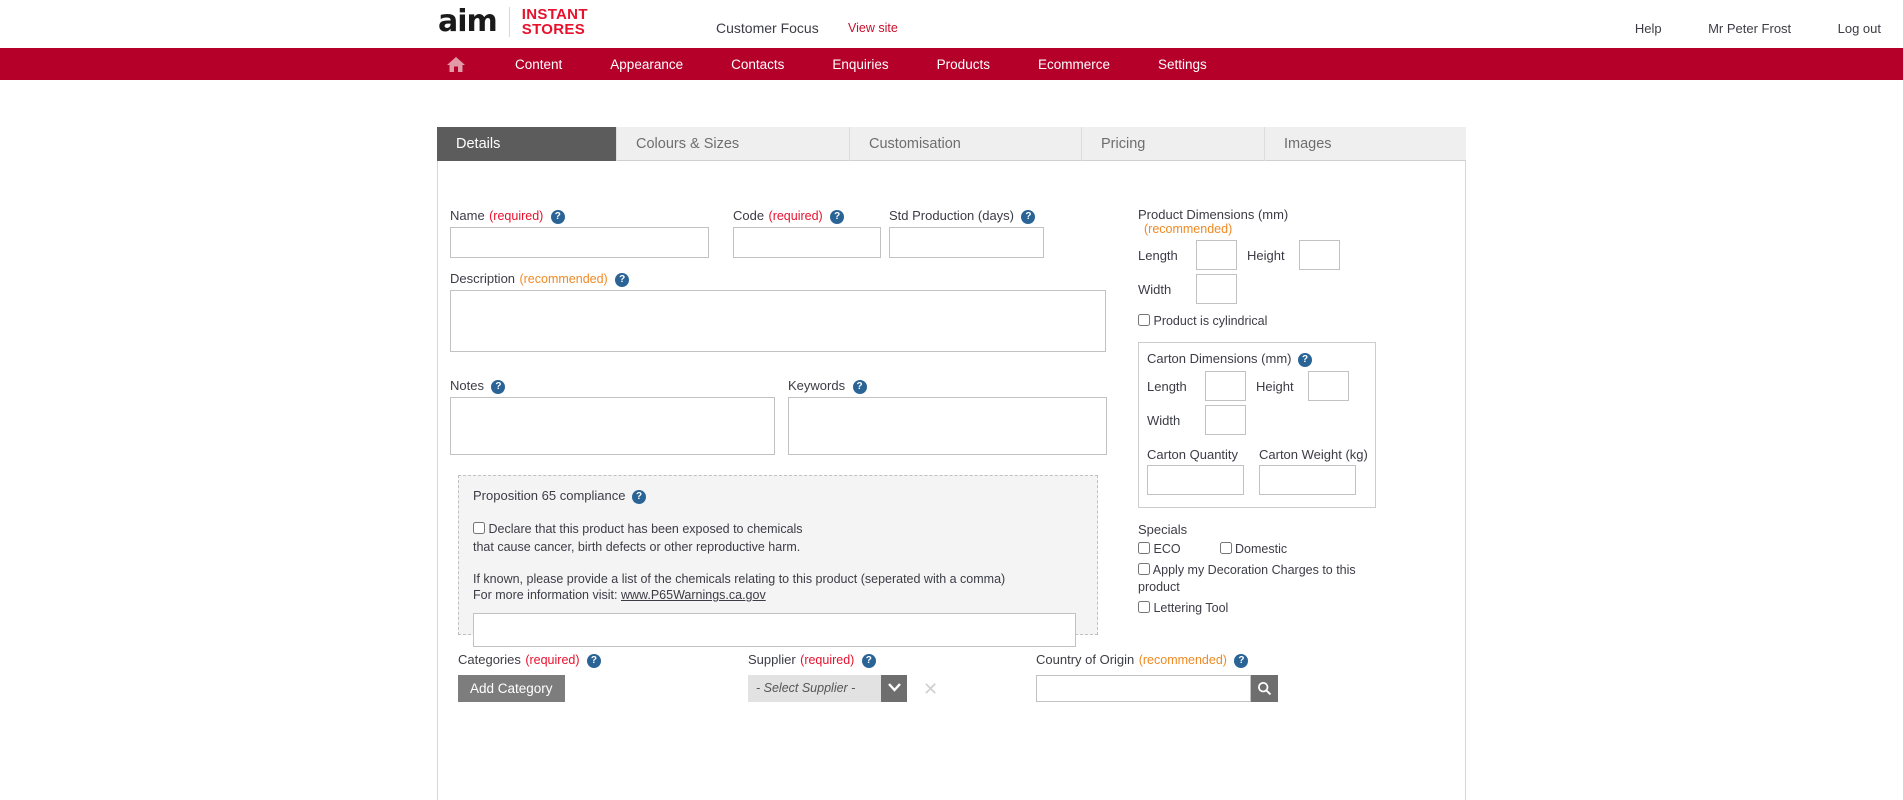 The width and height of the screenshot is (1903, 800). What do you see at coordinates (733, 144) in the screenshot?
I see `tab-colours-sizes: Colours & Sizes` at bounding box center [733, 144].